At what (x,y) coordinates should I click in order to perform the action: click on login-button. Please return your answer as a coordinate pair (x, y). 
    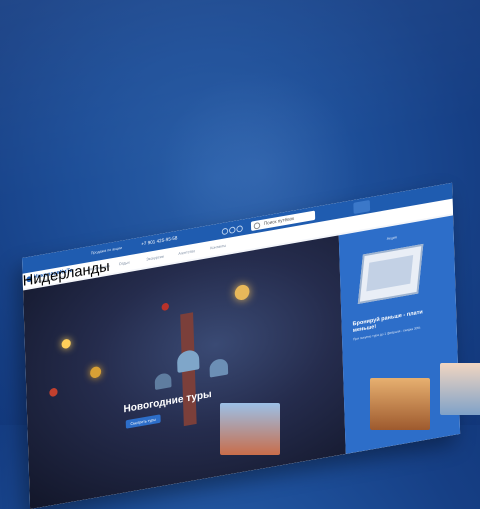
    Looking at the image, I should click on (362, 207).